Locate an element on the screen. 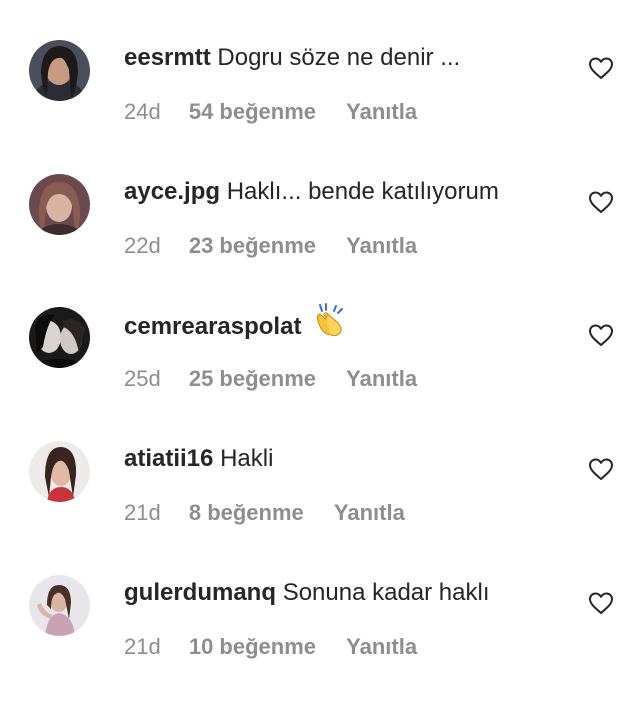 Image resolution: width=635 pixels, height=709 pixels. comment-text: Hakli is located at coordinates (247, 458).